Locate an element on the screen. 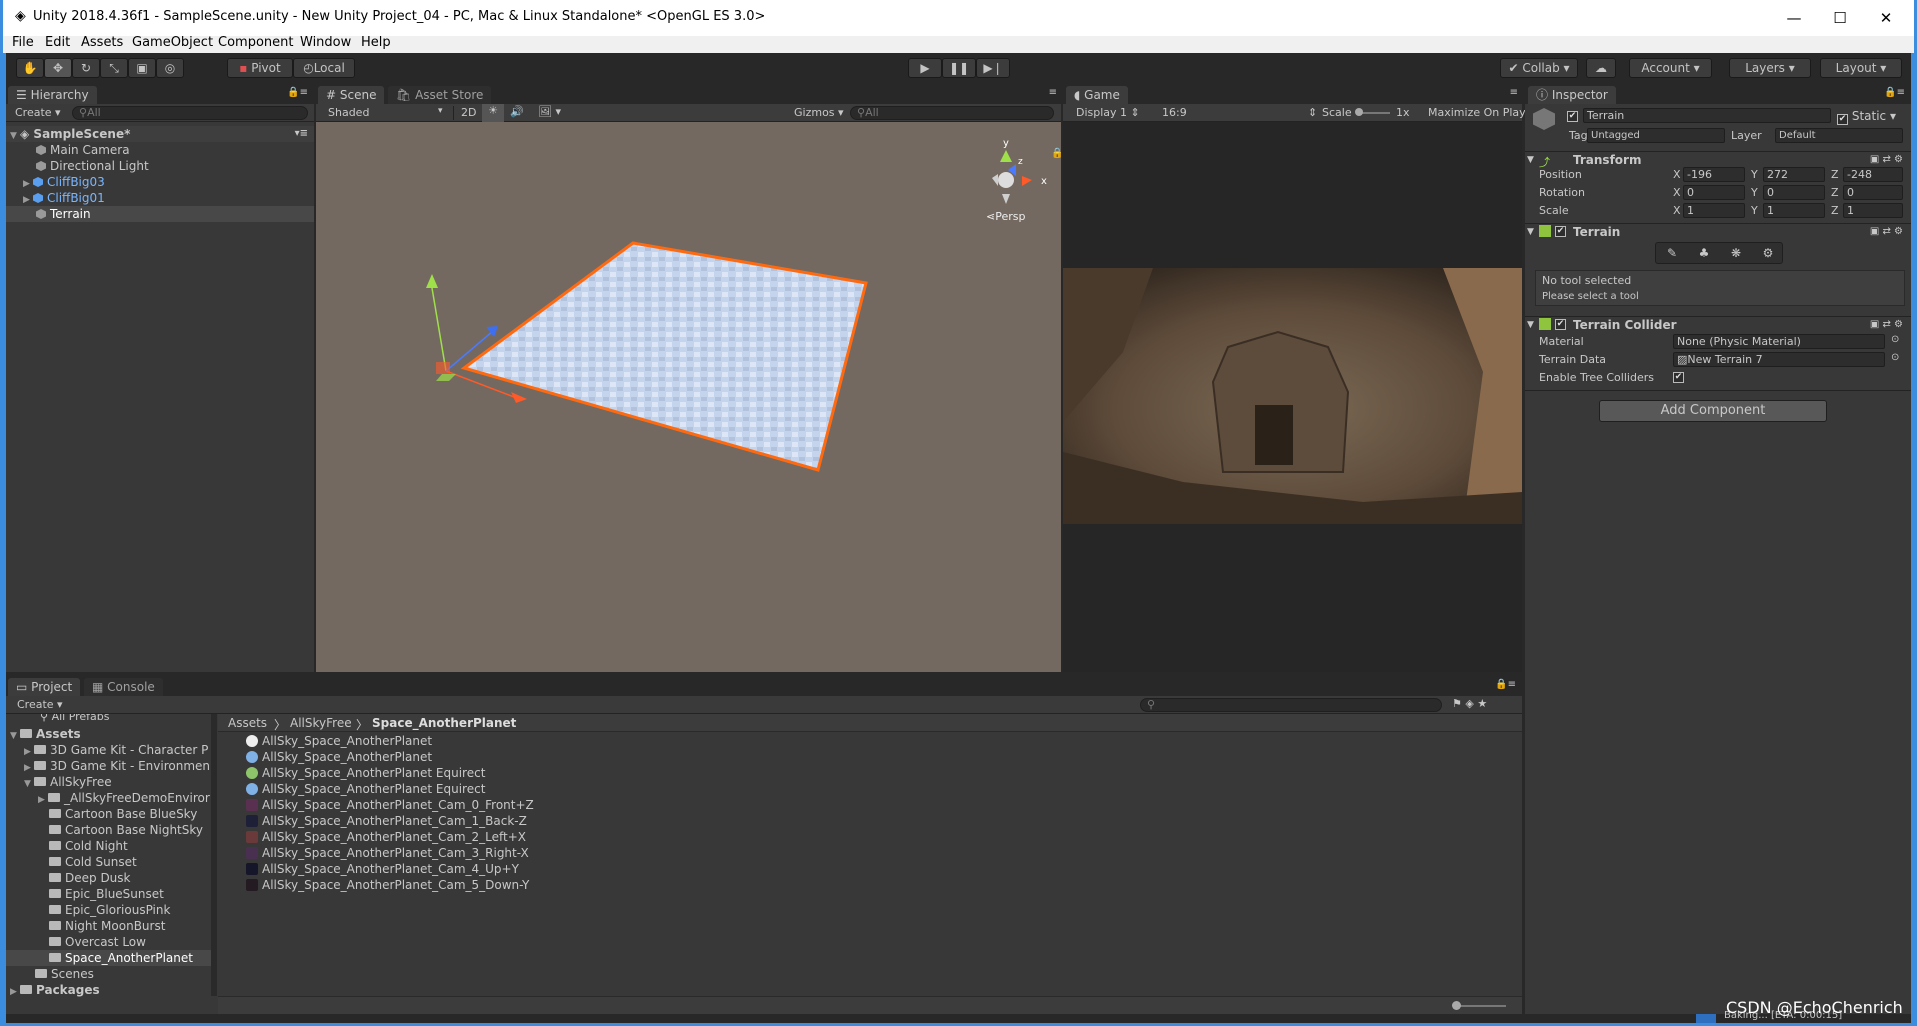  icon-size-slider is located at coordinates (1480, 1006).